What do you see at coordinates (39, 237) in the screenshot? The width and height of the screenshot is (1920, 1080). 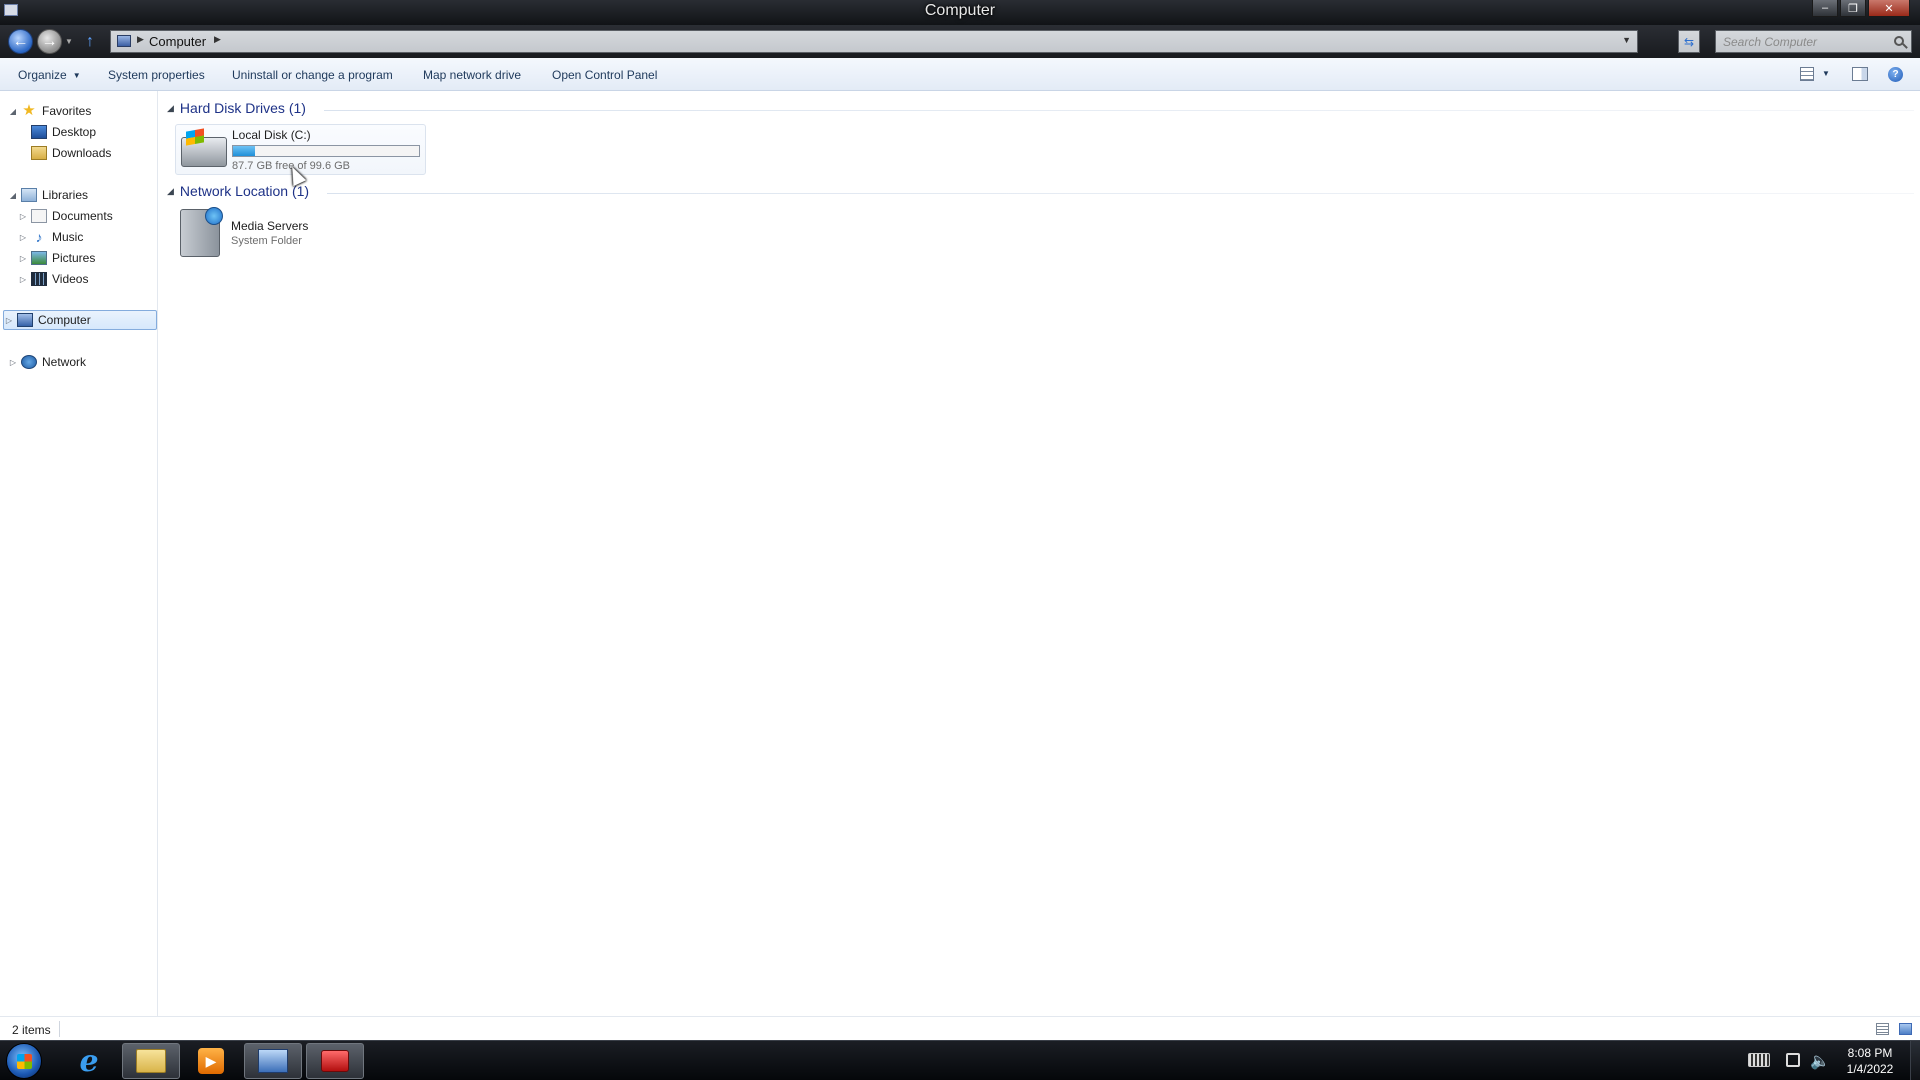 I see `music-note-icon: ♪` at bounding box center [39, 237].